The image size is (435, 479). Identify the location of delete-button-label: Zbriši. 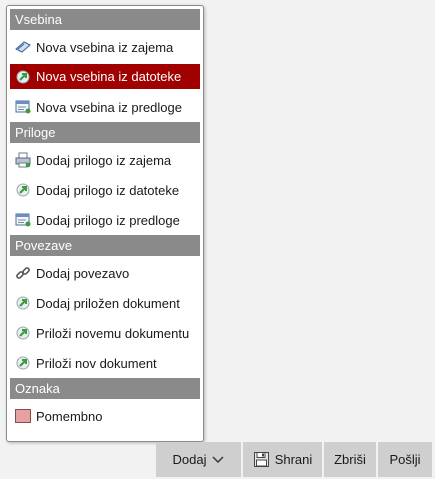
(350, 459).